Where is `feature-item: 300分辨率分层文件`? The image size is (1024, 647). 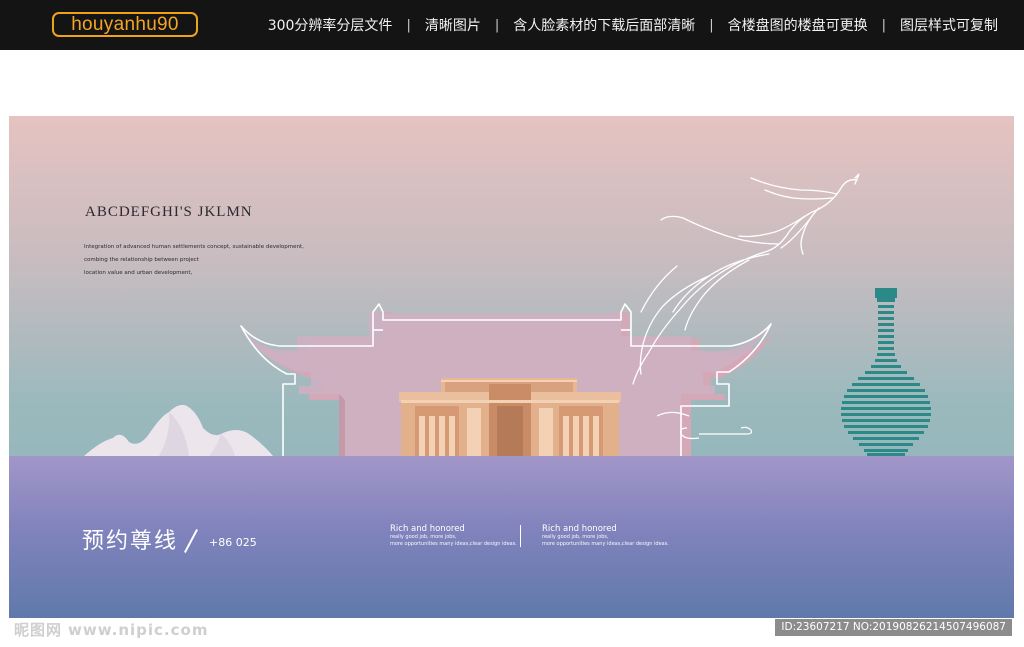
feature-item: 300分辨率分层文件 is located at coordinates (330, 26).